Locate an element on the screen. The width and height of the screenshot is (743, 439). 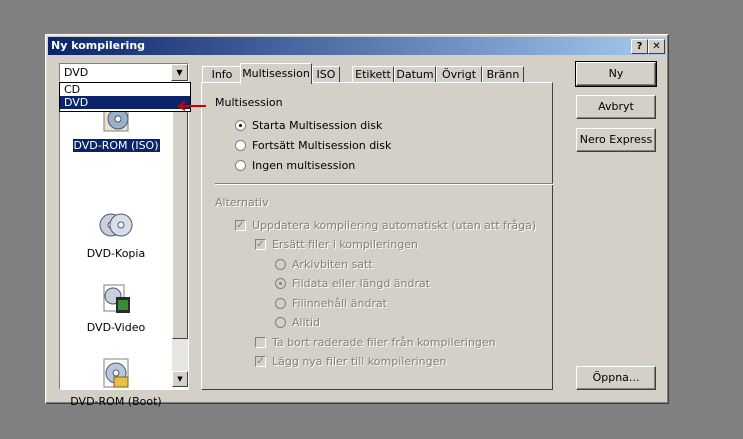
close-button: ✕ is located at coordinates (656, 46).